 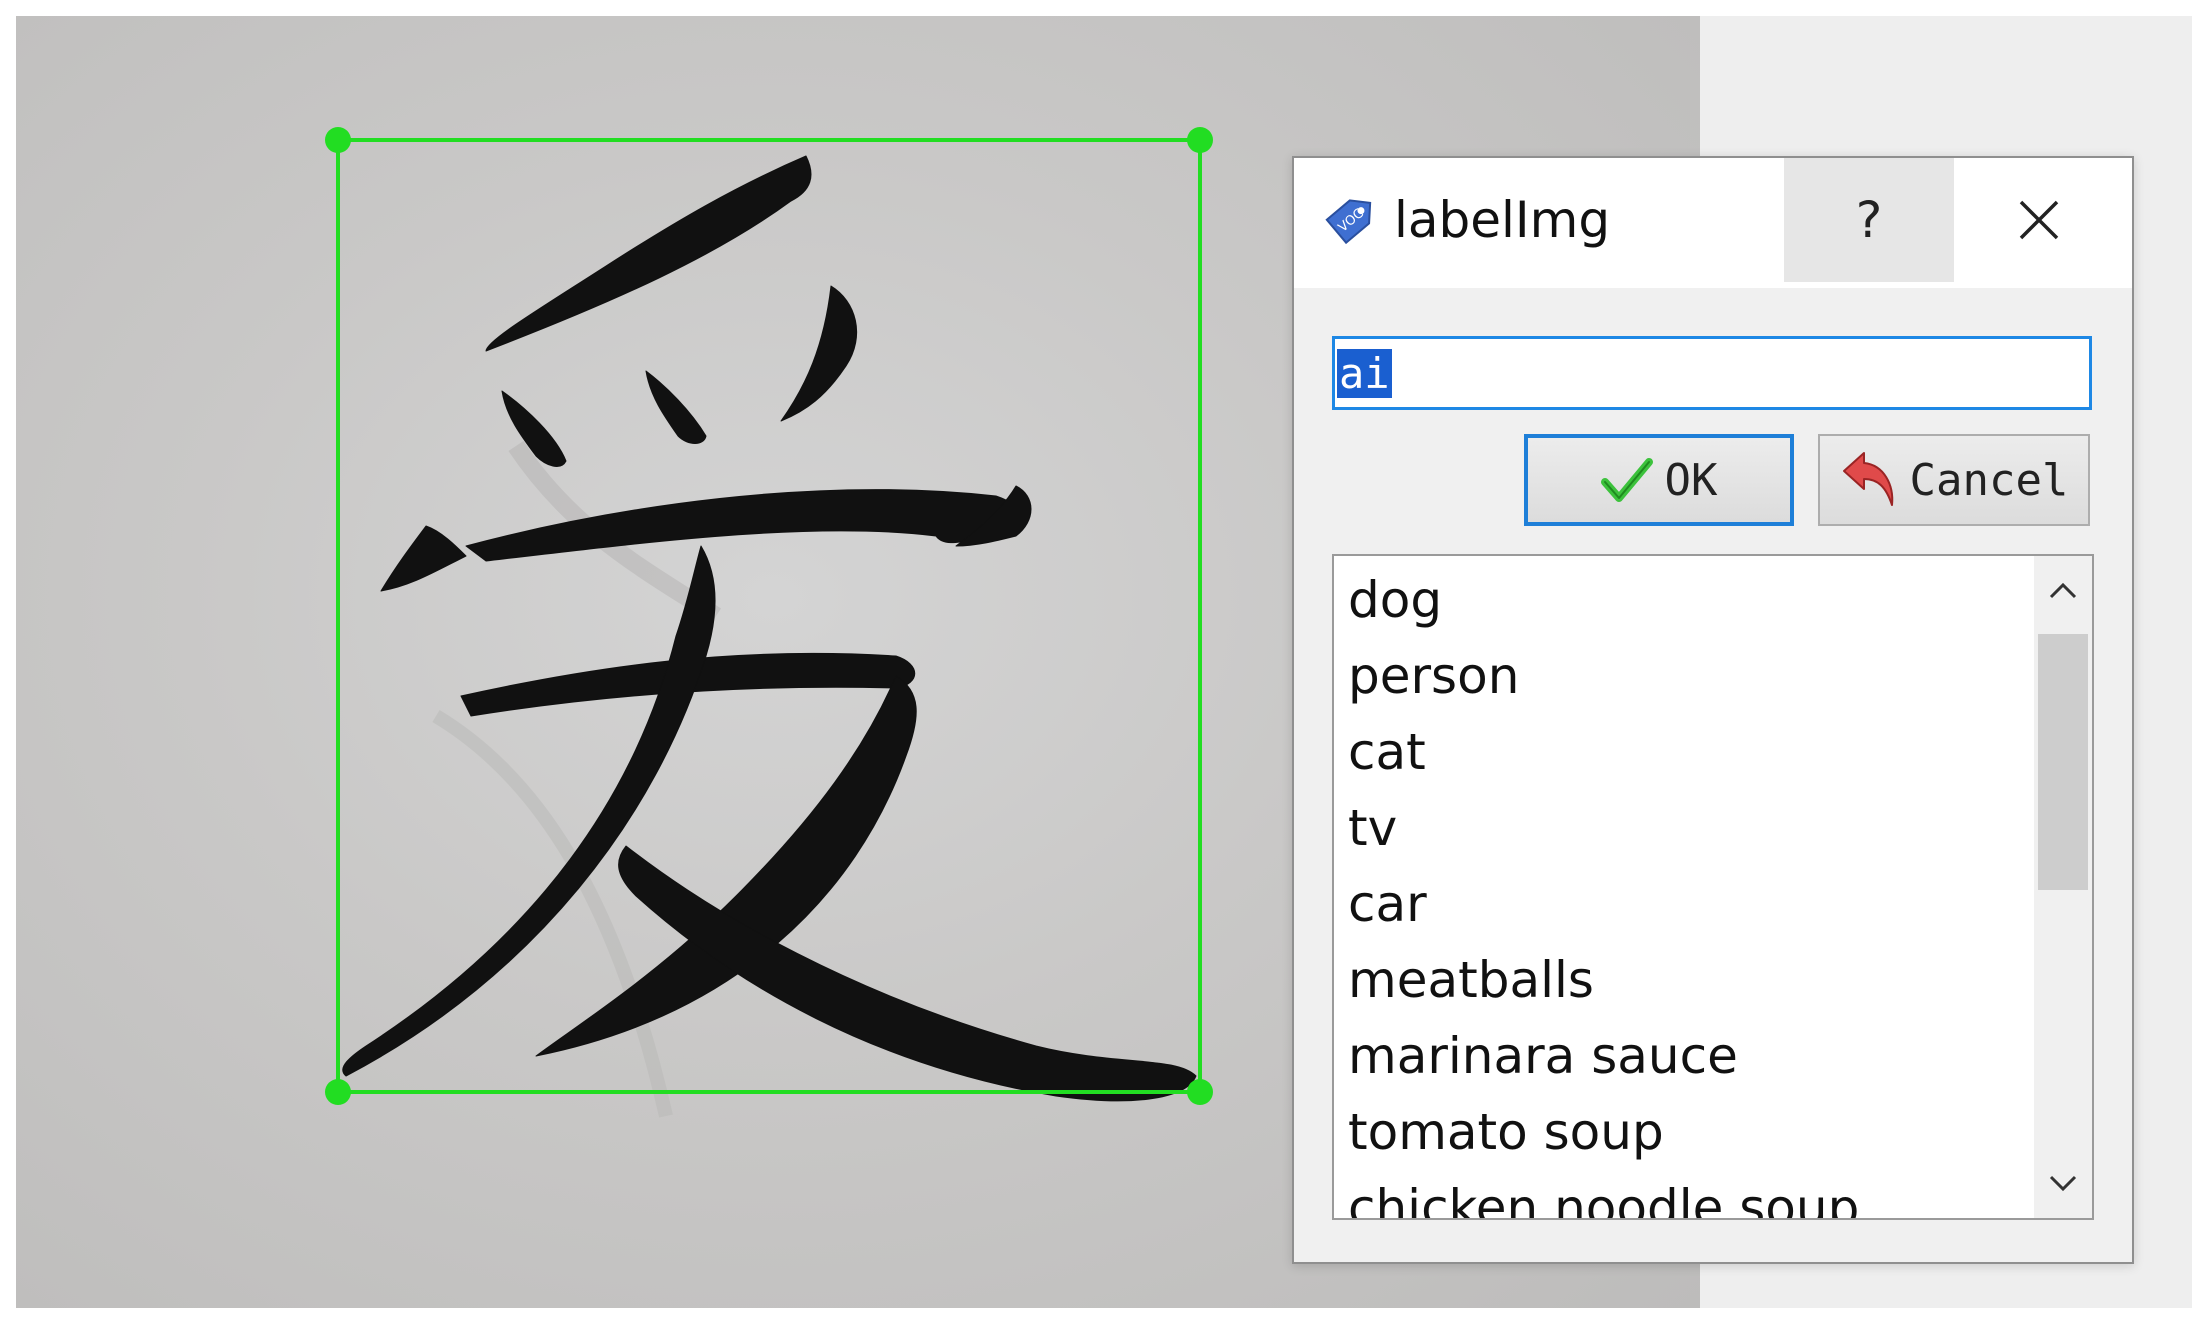 What do you see at coordinates (1603, 1132) in the screenshot?
I see `list-item: tomato soup` at bounding box center [1603, 1132].